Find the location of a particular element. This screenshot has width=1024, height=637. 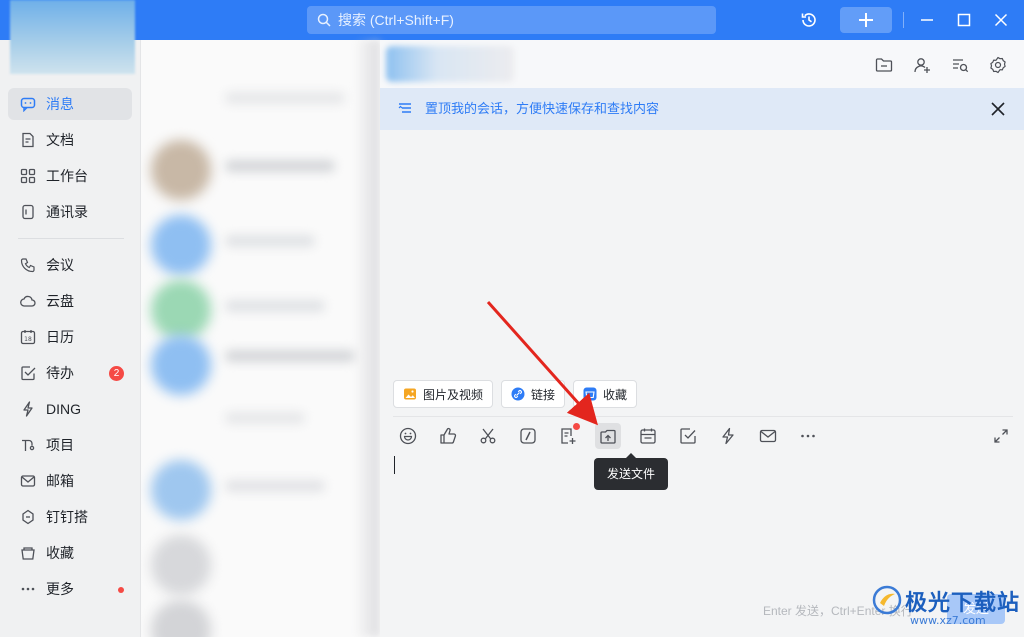

list-edge-shadow is located at coordinates (367, 338).